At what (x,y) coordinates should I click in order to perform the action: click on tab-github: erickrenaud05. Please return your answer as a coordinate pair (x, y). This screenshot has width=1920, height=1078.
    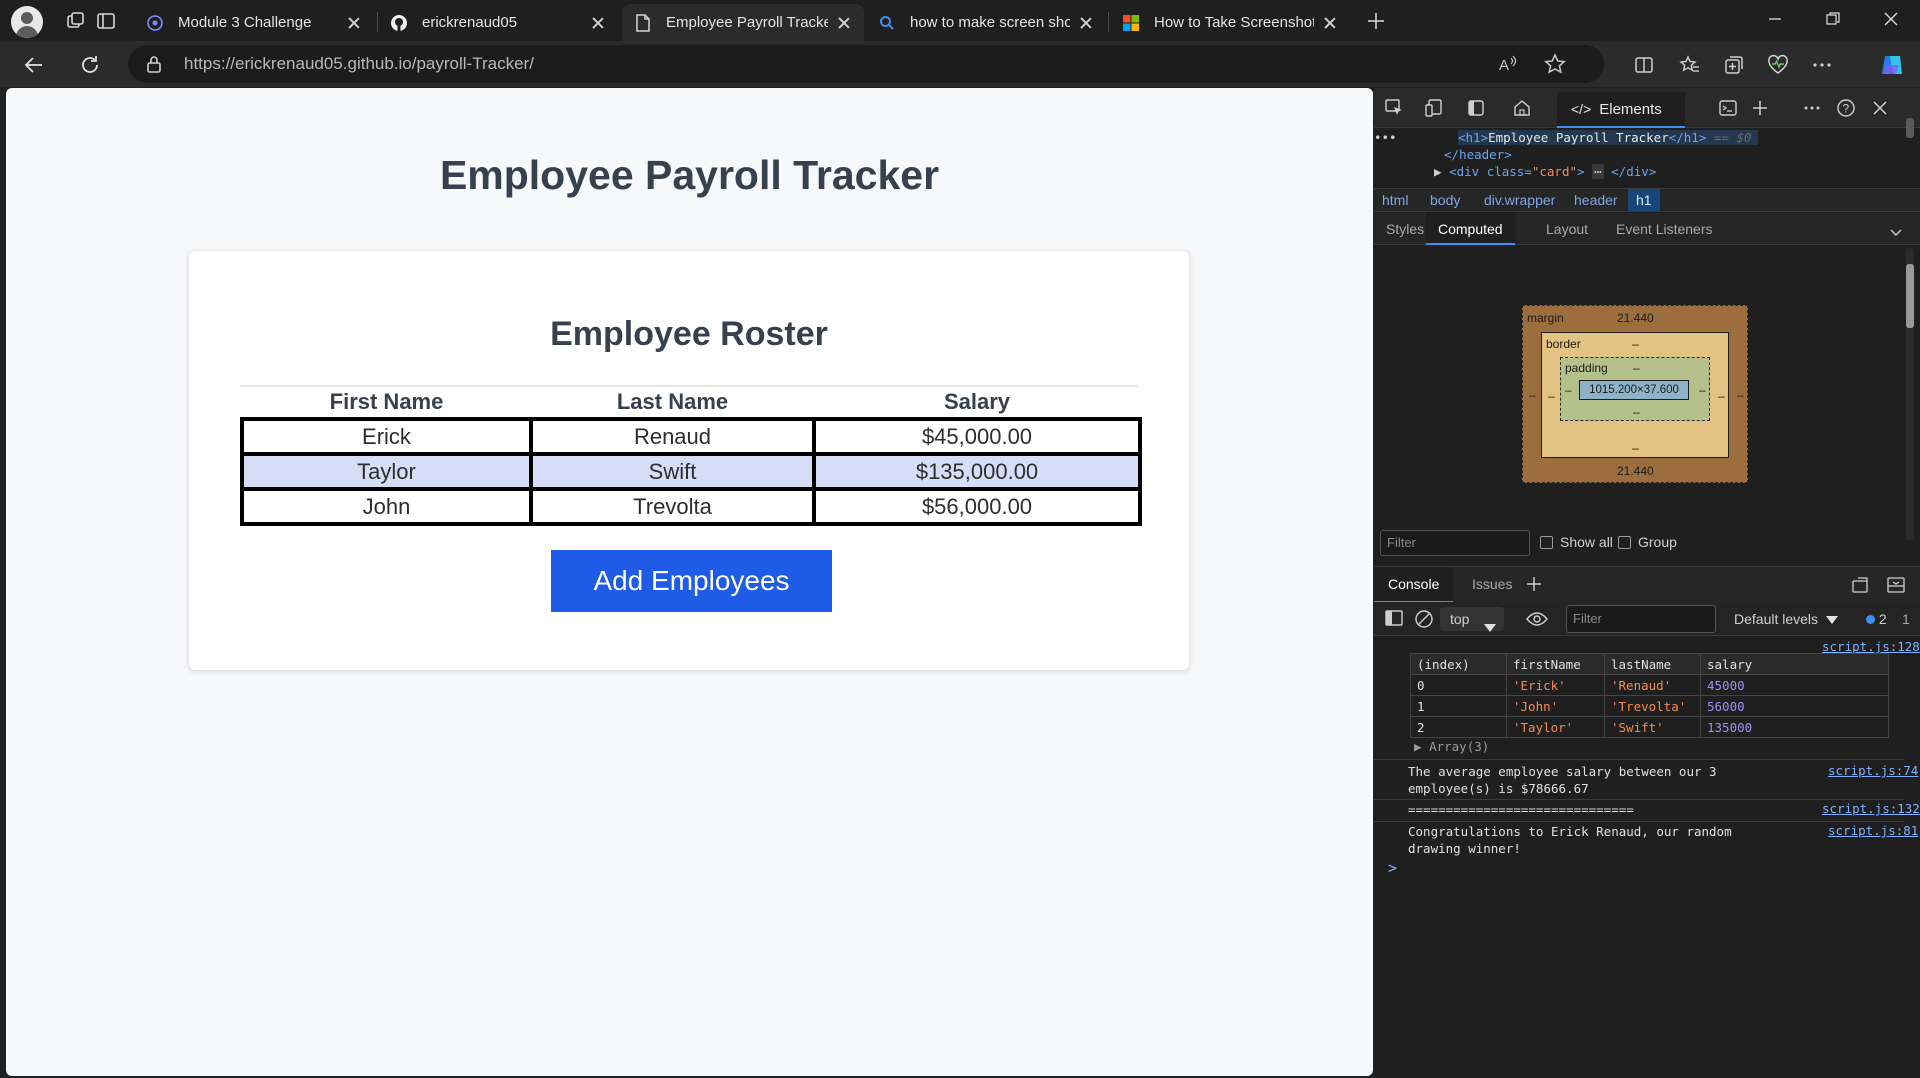
    Looking at the image, I should click on (498, 22).